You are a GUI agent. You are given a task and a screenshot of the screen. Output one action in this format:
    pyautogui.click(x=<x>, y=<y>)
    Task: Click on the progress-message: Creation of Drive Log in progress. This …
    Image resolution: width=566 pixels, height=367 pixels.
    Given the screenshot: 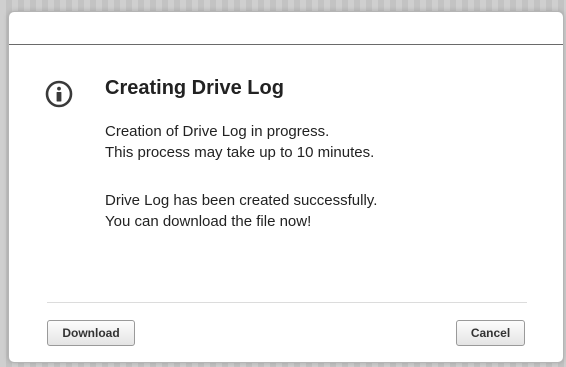 What is the action you would take?
    pyautogui.click(x=239, y=142)
    